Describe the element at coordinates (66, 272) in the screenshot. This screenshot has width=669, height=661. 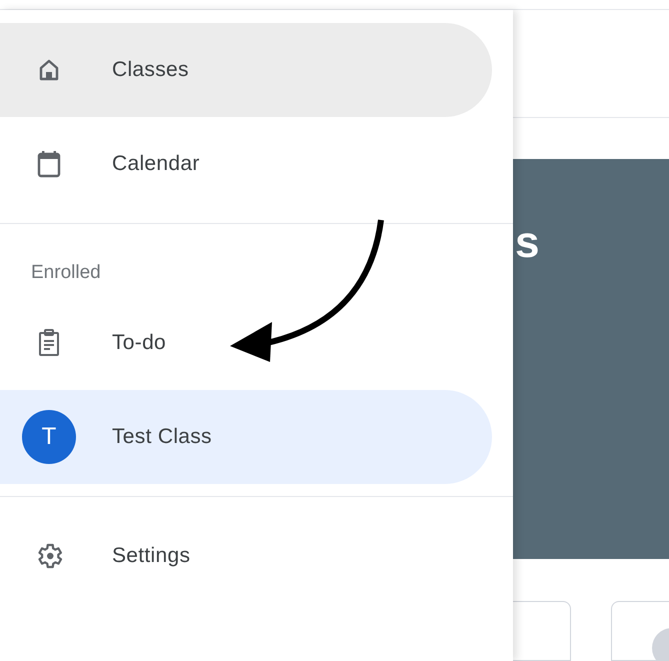
I see `section-heading: Enrolled` at that location.